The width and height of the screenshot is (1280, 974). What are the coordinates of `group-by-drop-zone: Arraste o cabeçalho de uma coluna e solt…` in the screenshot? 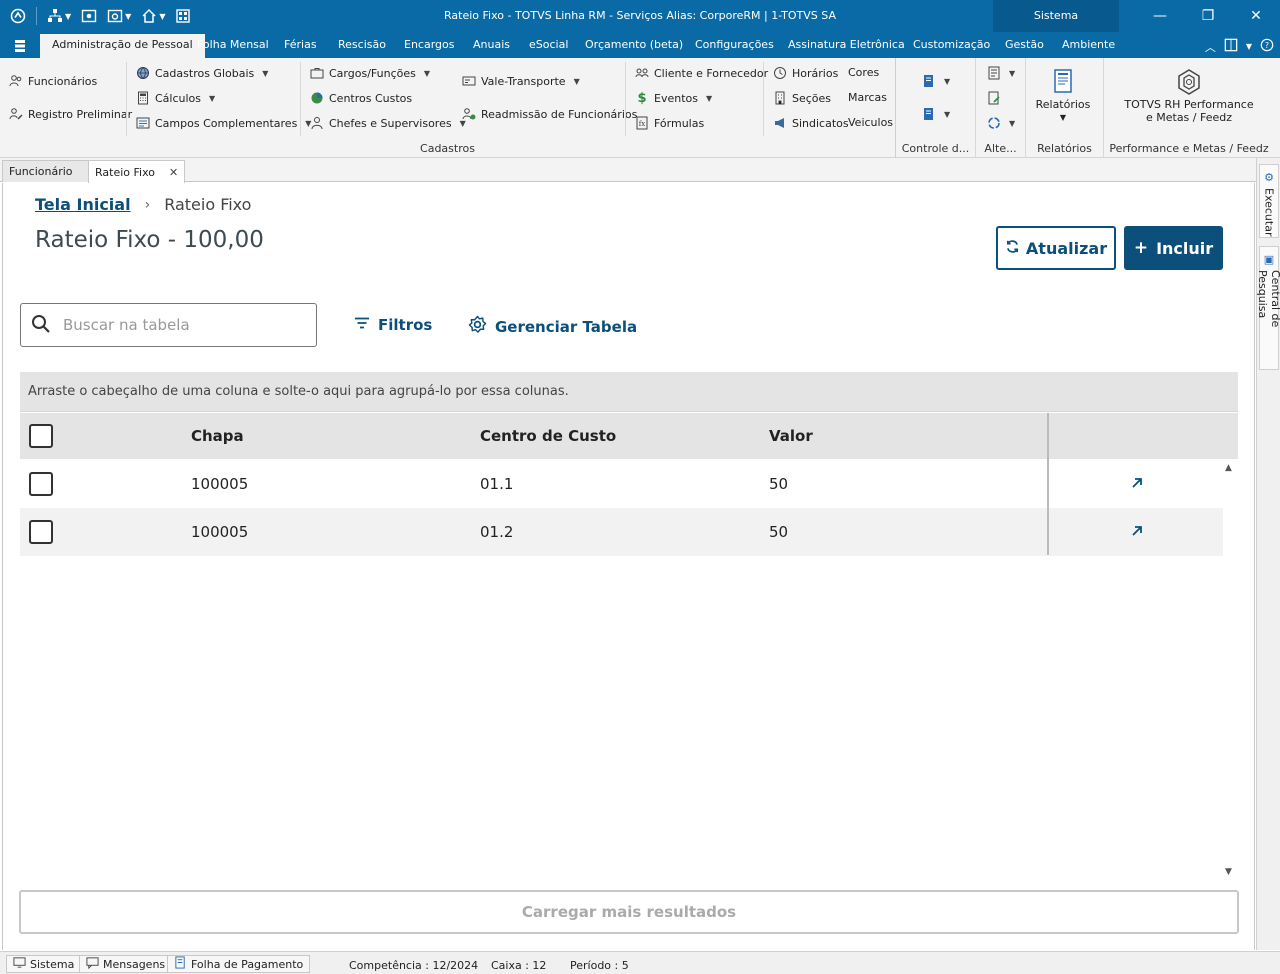 It's located at (629, 392).